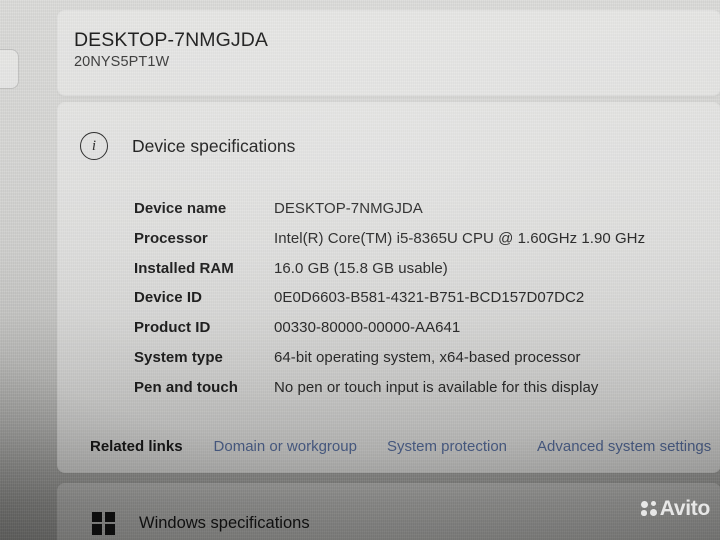 The image size is (720, 540). Describe the element at coordinates (649, 508) in the screenshot. I see `avito-dots-icon` at that location.